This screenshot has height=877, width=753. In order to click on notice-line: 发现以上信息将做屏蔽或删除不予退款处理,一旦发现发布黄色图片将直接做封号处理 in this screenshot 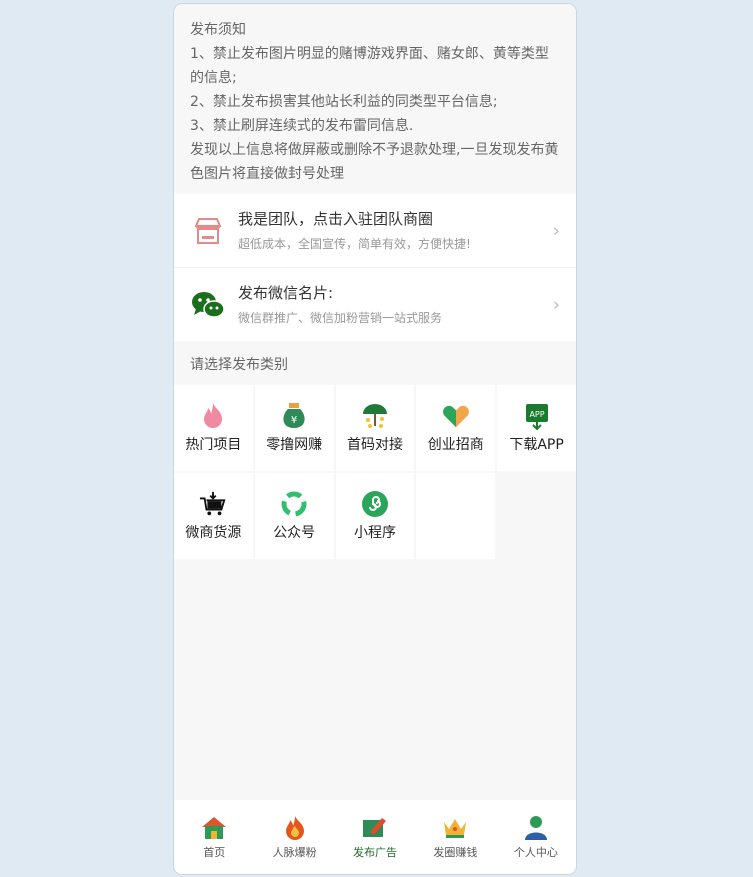, I will do `click(374, 162)`.